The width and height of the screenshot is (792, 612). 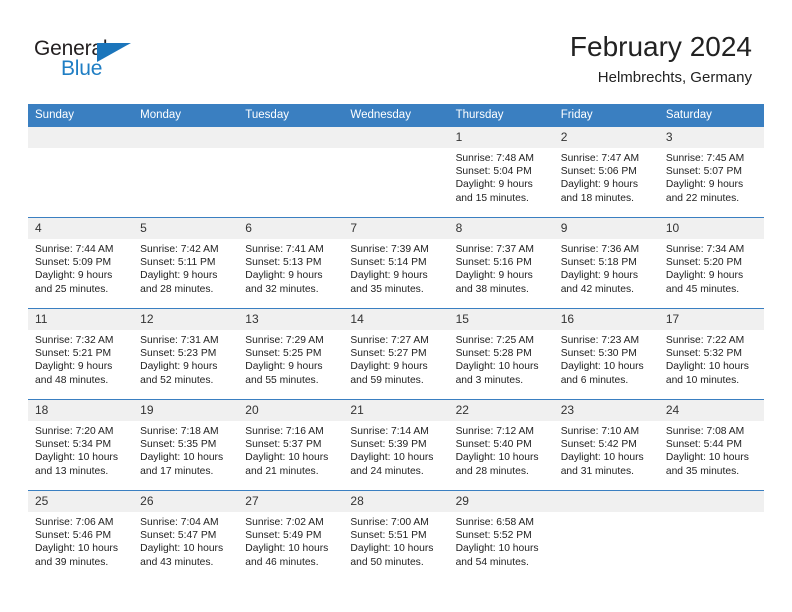 I want to click on sunset-text: Sunset: 5:16 PM, so click(x=493, y=263).